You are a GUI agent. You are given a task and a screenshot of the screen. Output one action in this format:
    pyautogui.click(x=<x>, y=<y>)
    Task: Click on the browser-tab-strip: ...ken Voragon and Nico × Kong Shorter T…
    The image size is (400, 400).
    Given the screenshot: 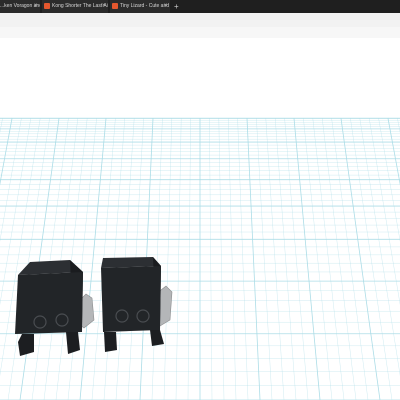 What is the action you would take?
    pyautogui.click(x=200, y=6)
    